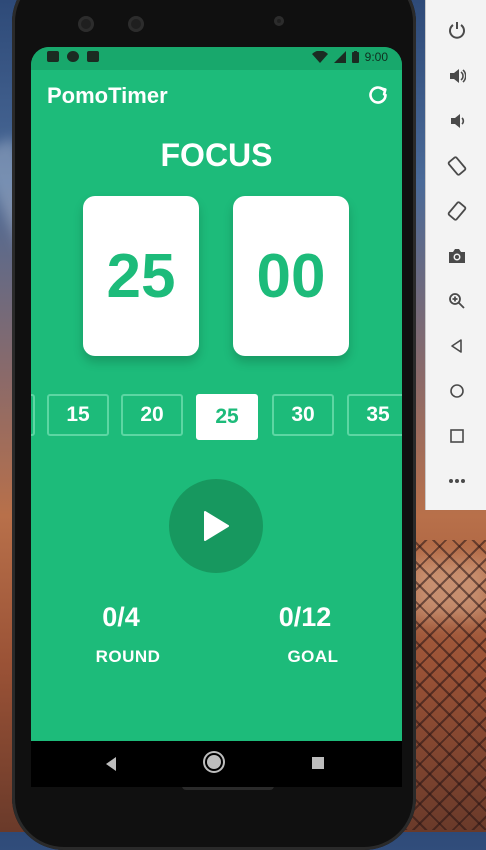 This screenshot has height=850, width=486. Describe the element at coordinates (313, 656) in the screenshot. I see `goal-label: GOAL` at that location.